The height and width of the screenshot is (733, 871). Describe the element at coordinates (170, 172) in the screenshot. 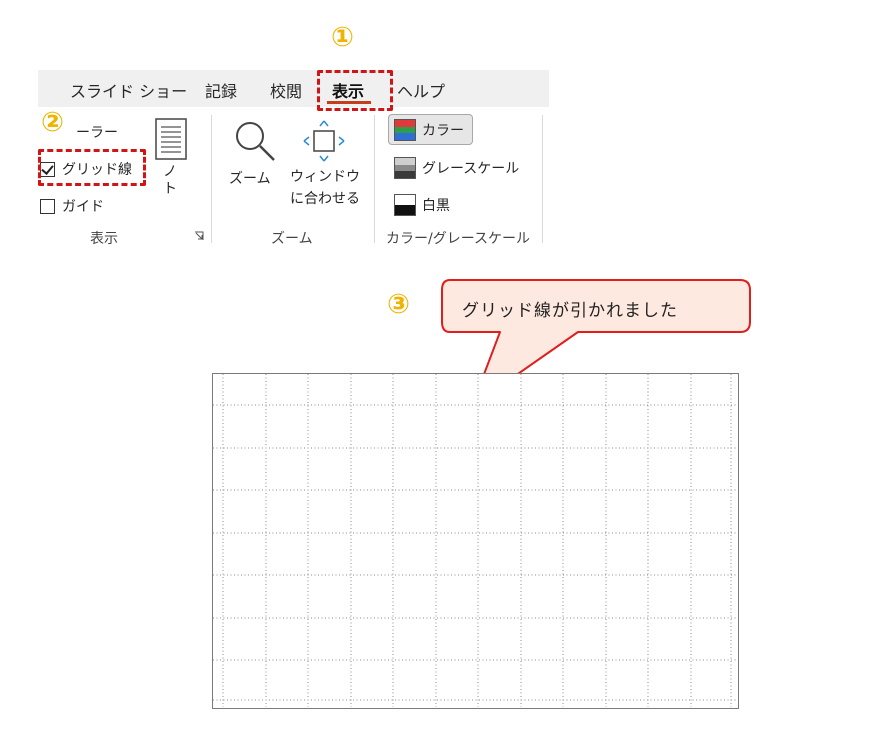

I see `notes-label-line1: ノ` at that location.